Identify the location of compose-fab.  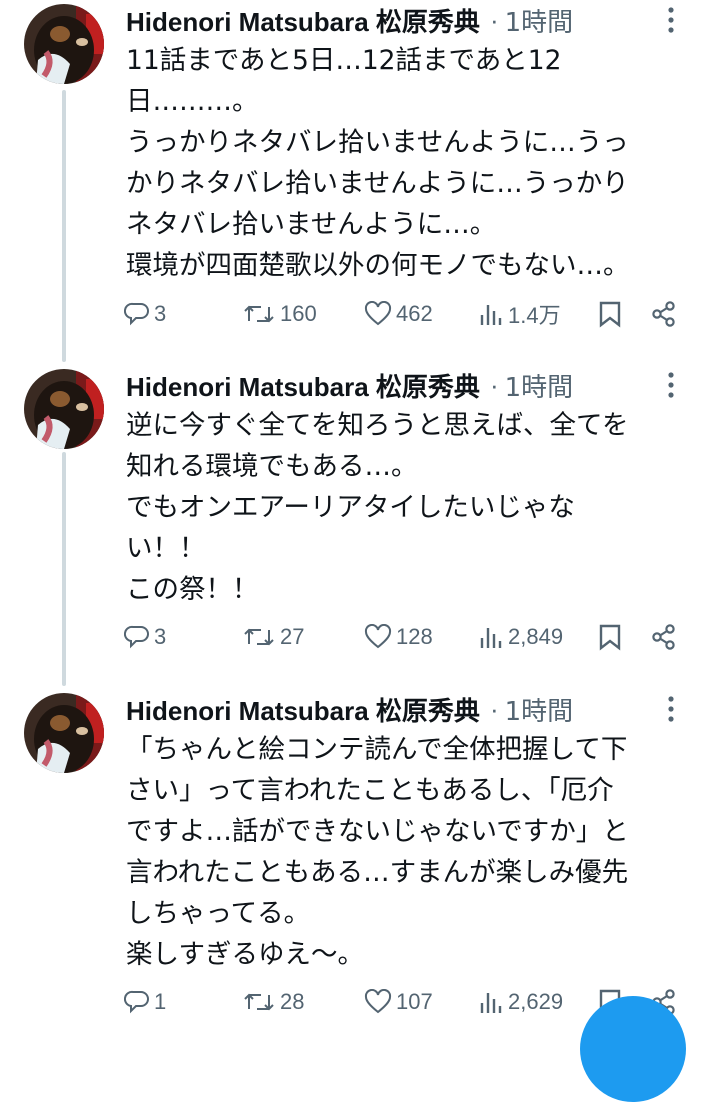
(633, 1049).